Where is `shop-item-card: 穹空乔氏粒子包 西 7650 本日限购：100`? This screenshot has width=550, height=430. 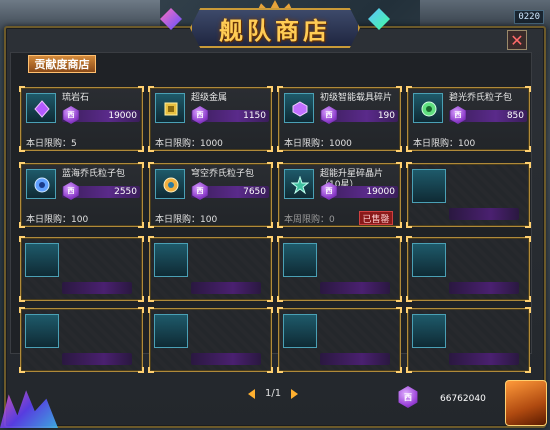
shop-item-card: 穹空乔氏粒子包 西 7650 本日限购：100 is located at coordinates (210, 195).